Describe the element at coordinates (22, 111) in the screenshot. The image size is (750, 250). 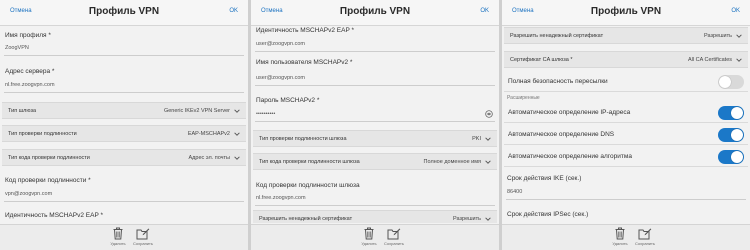
I see `gateway-type-label: Тип шлюза` at that location.